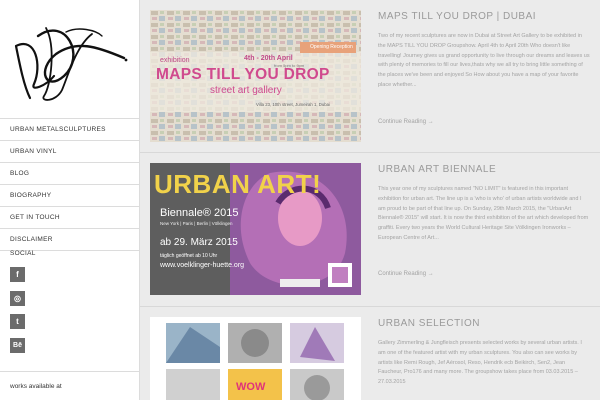  What do you see at coordinates (17, 345) in the screenshot?
I see `behance-icon: Bē` at bounding box center [17, 345].